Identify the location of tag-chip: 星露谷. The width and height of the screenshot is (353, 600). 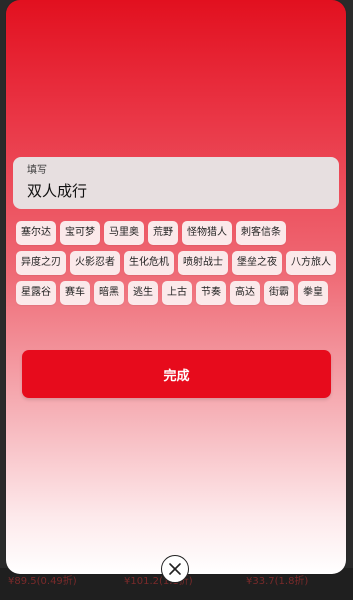
(36, 293).